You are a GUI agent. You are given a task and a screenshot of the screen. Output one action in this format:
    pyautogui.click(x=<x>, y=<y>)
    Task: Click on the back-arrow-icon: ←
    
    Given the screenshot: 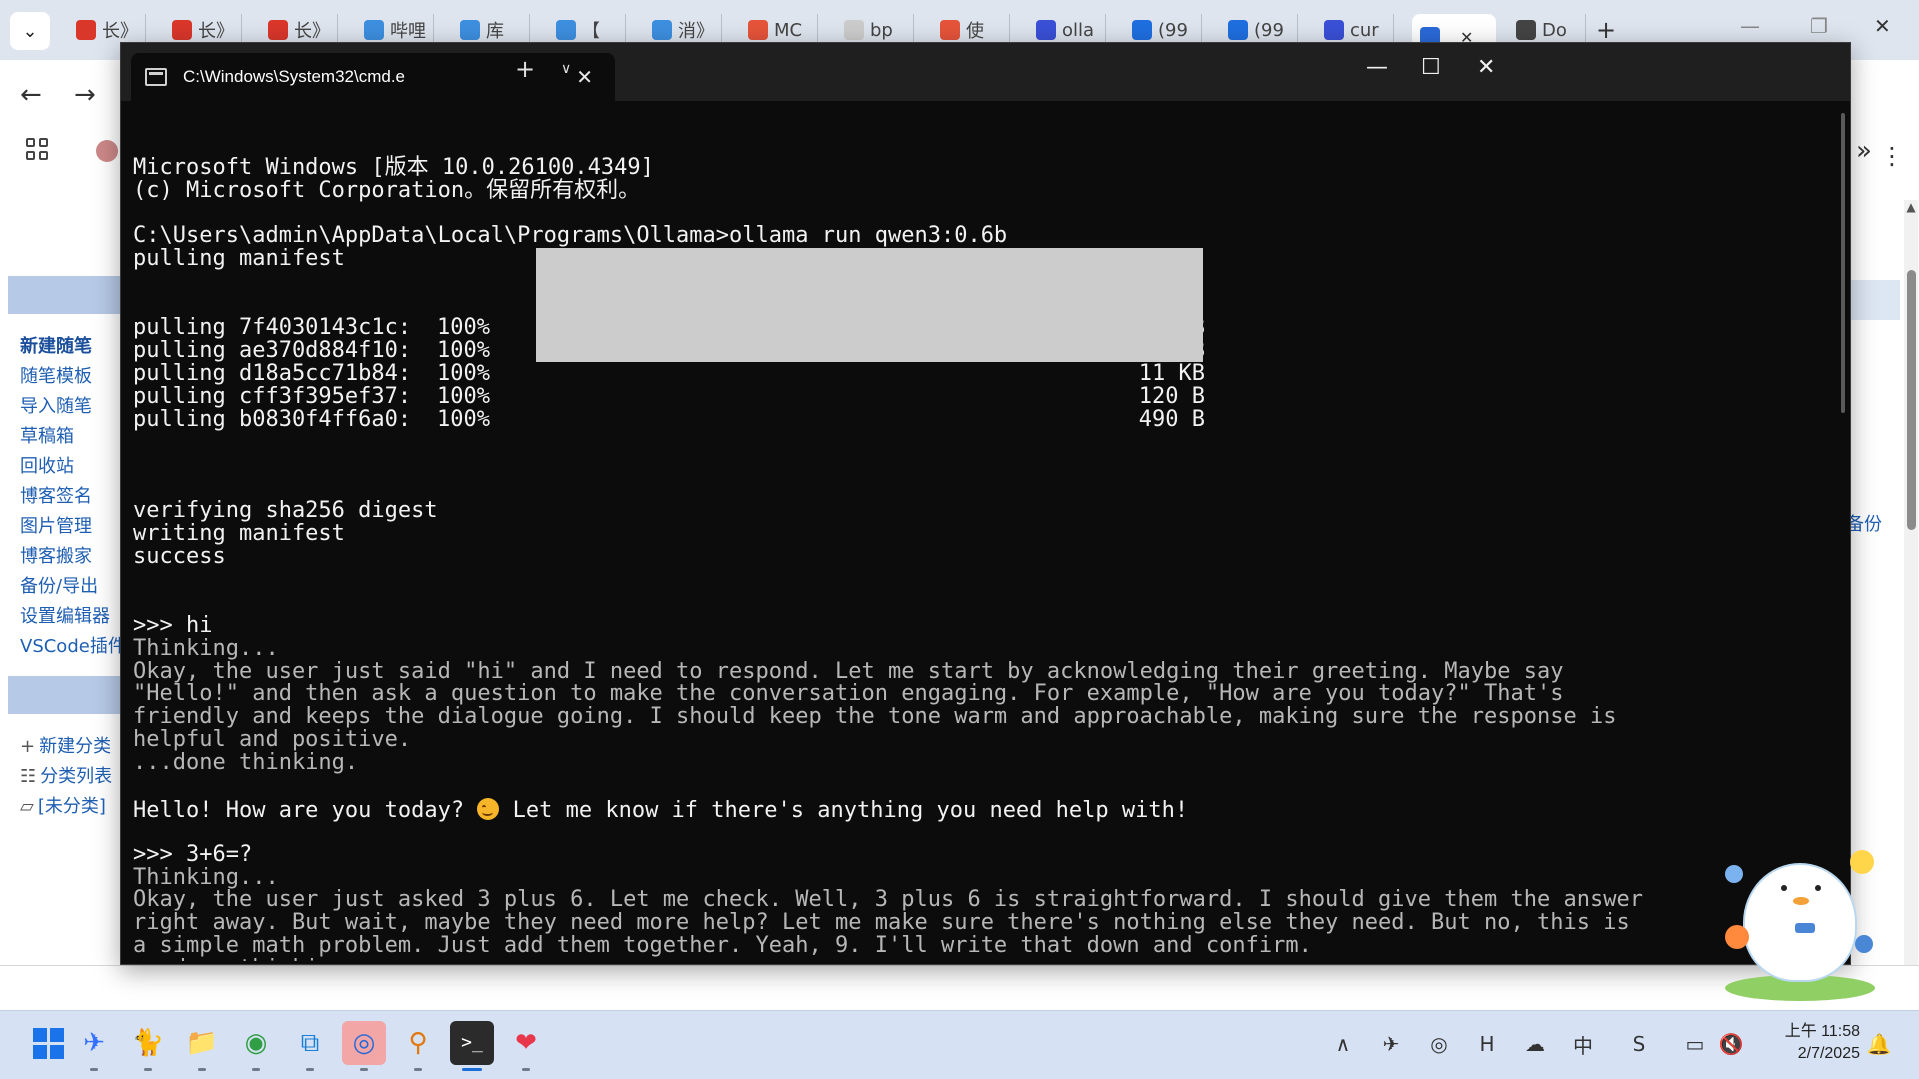 What is the action you would take?
    pyautogui.click(x=31, y=95)
    